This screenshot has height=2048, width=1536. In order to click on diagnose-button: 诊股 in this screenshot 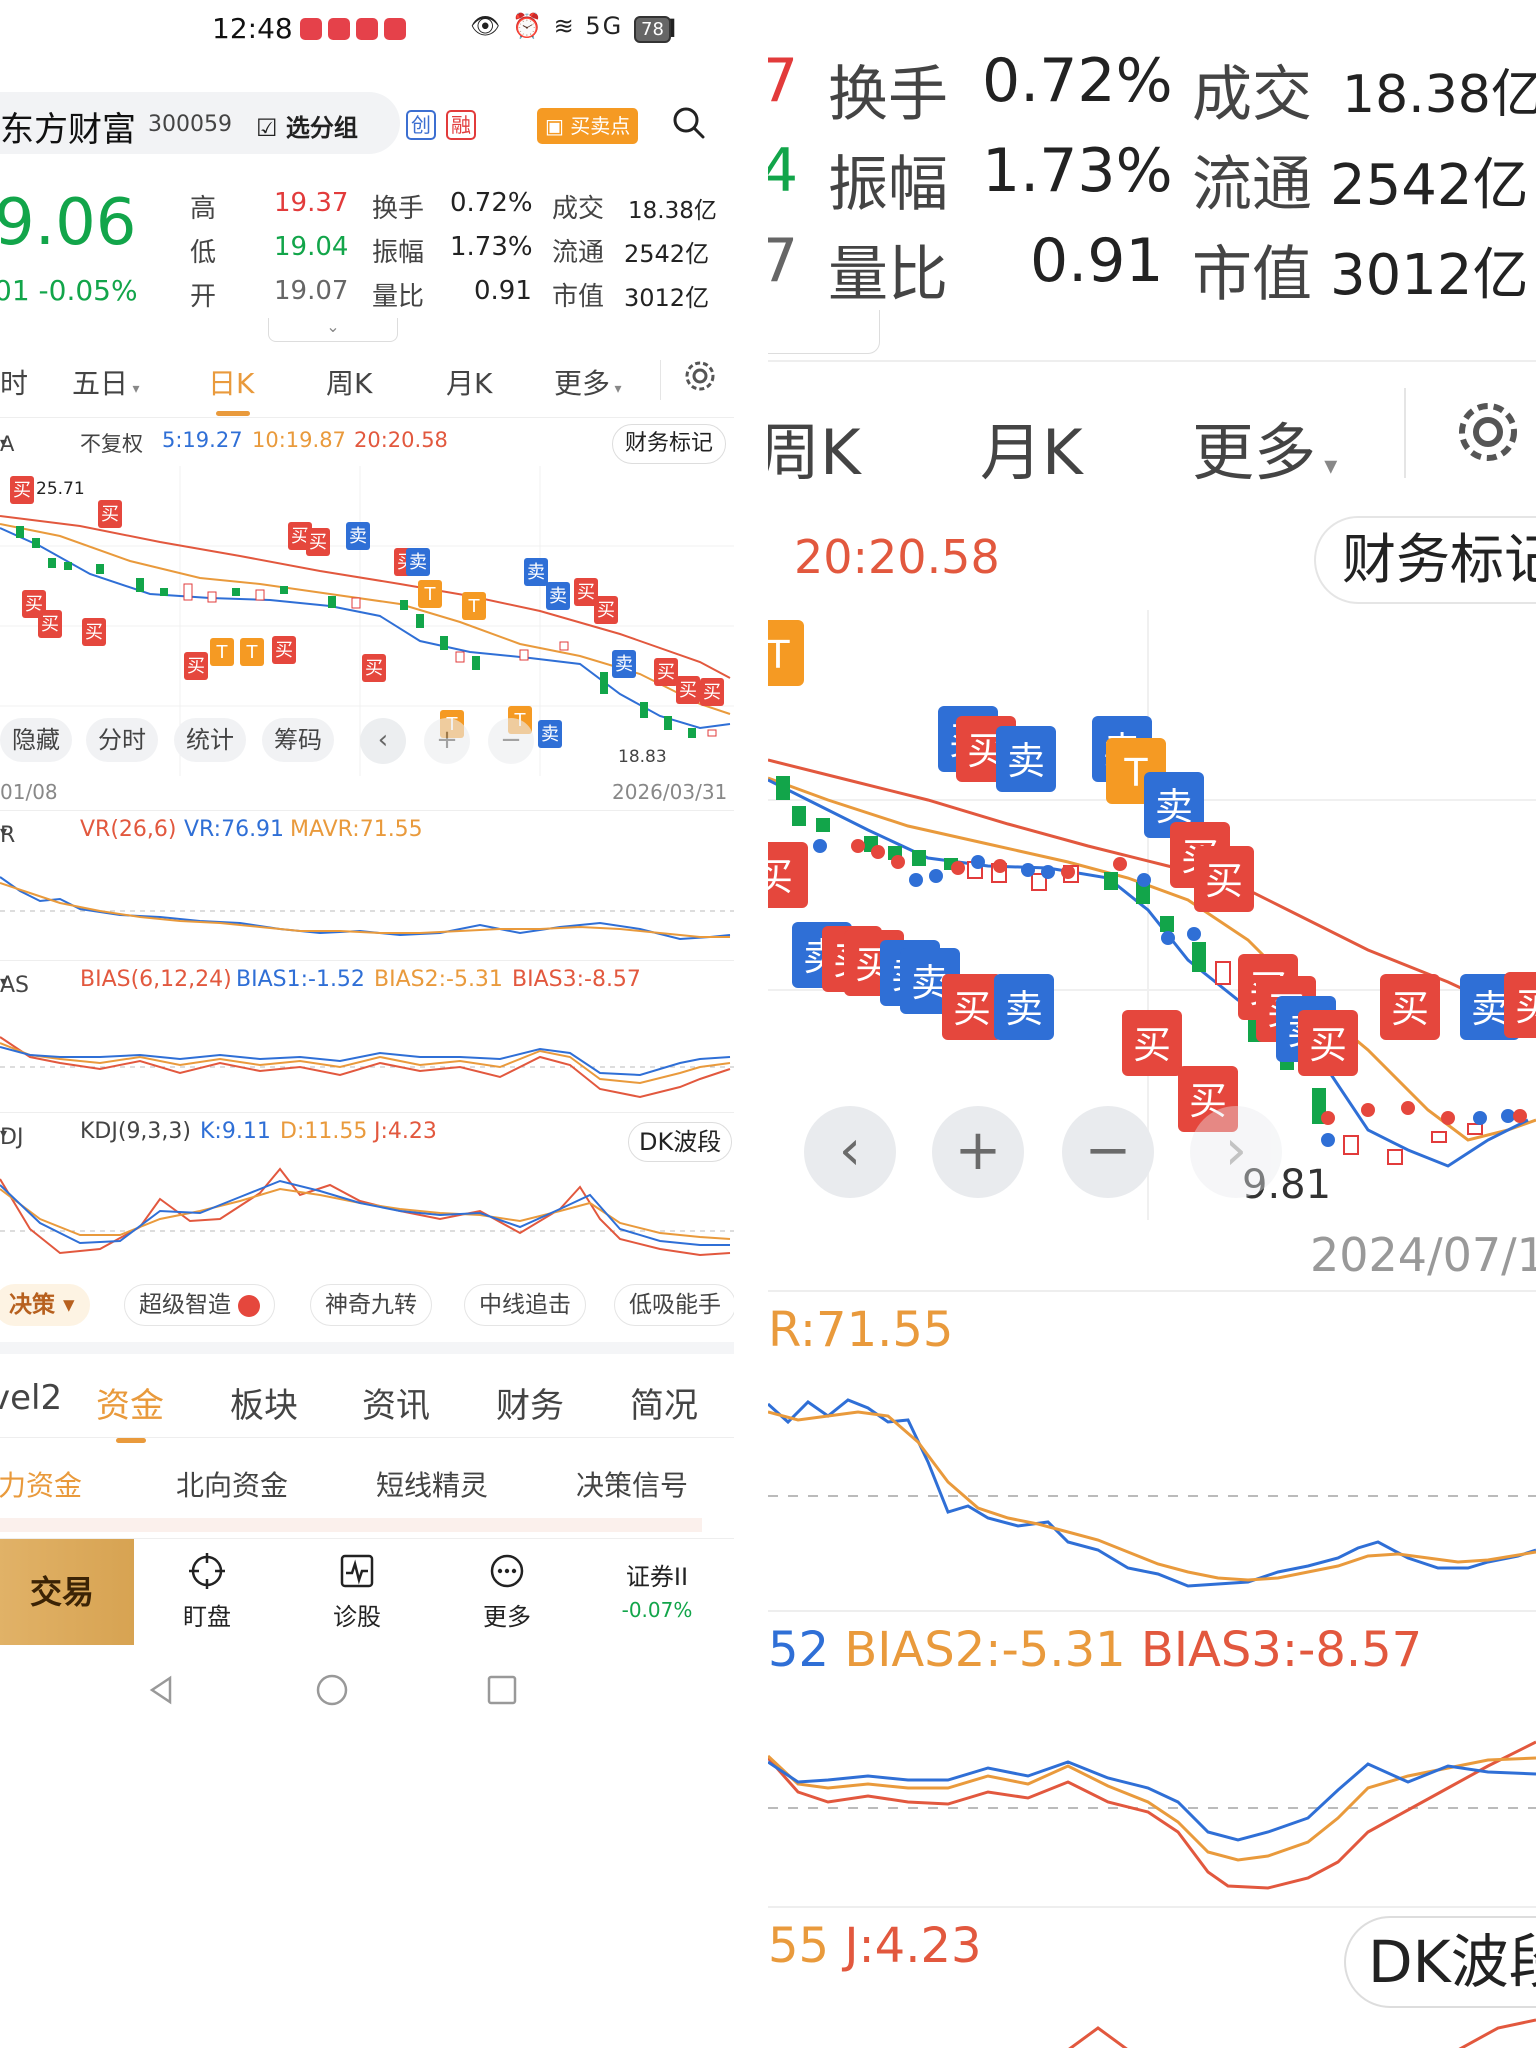, I will do `click(357, 1591)`.